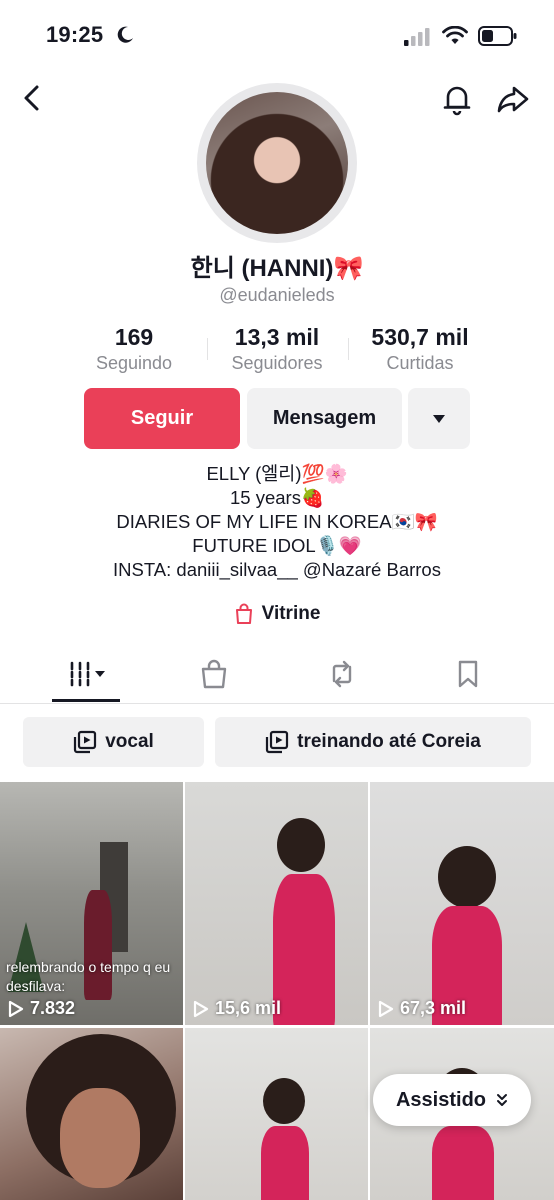  I want to click on avatar, so click(277, 163).